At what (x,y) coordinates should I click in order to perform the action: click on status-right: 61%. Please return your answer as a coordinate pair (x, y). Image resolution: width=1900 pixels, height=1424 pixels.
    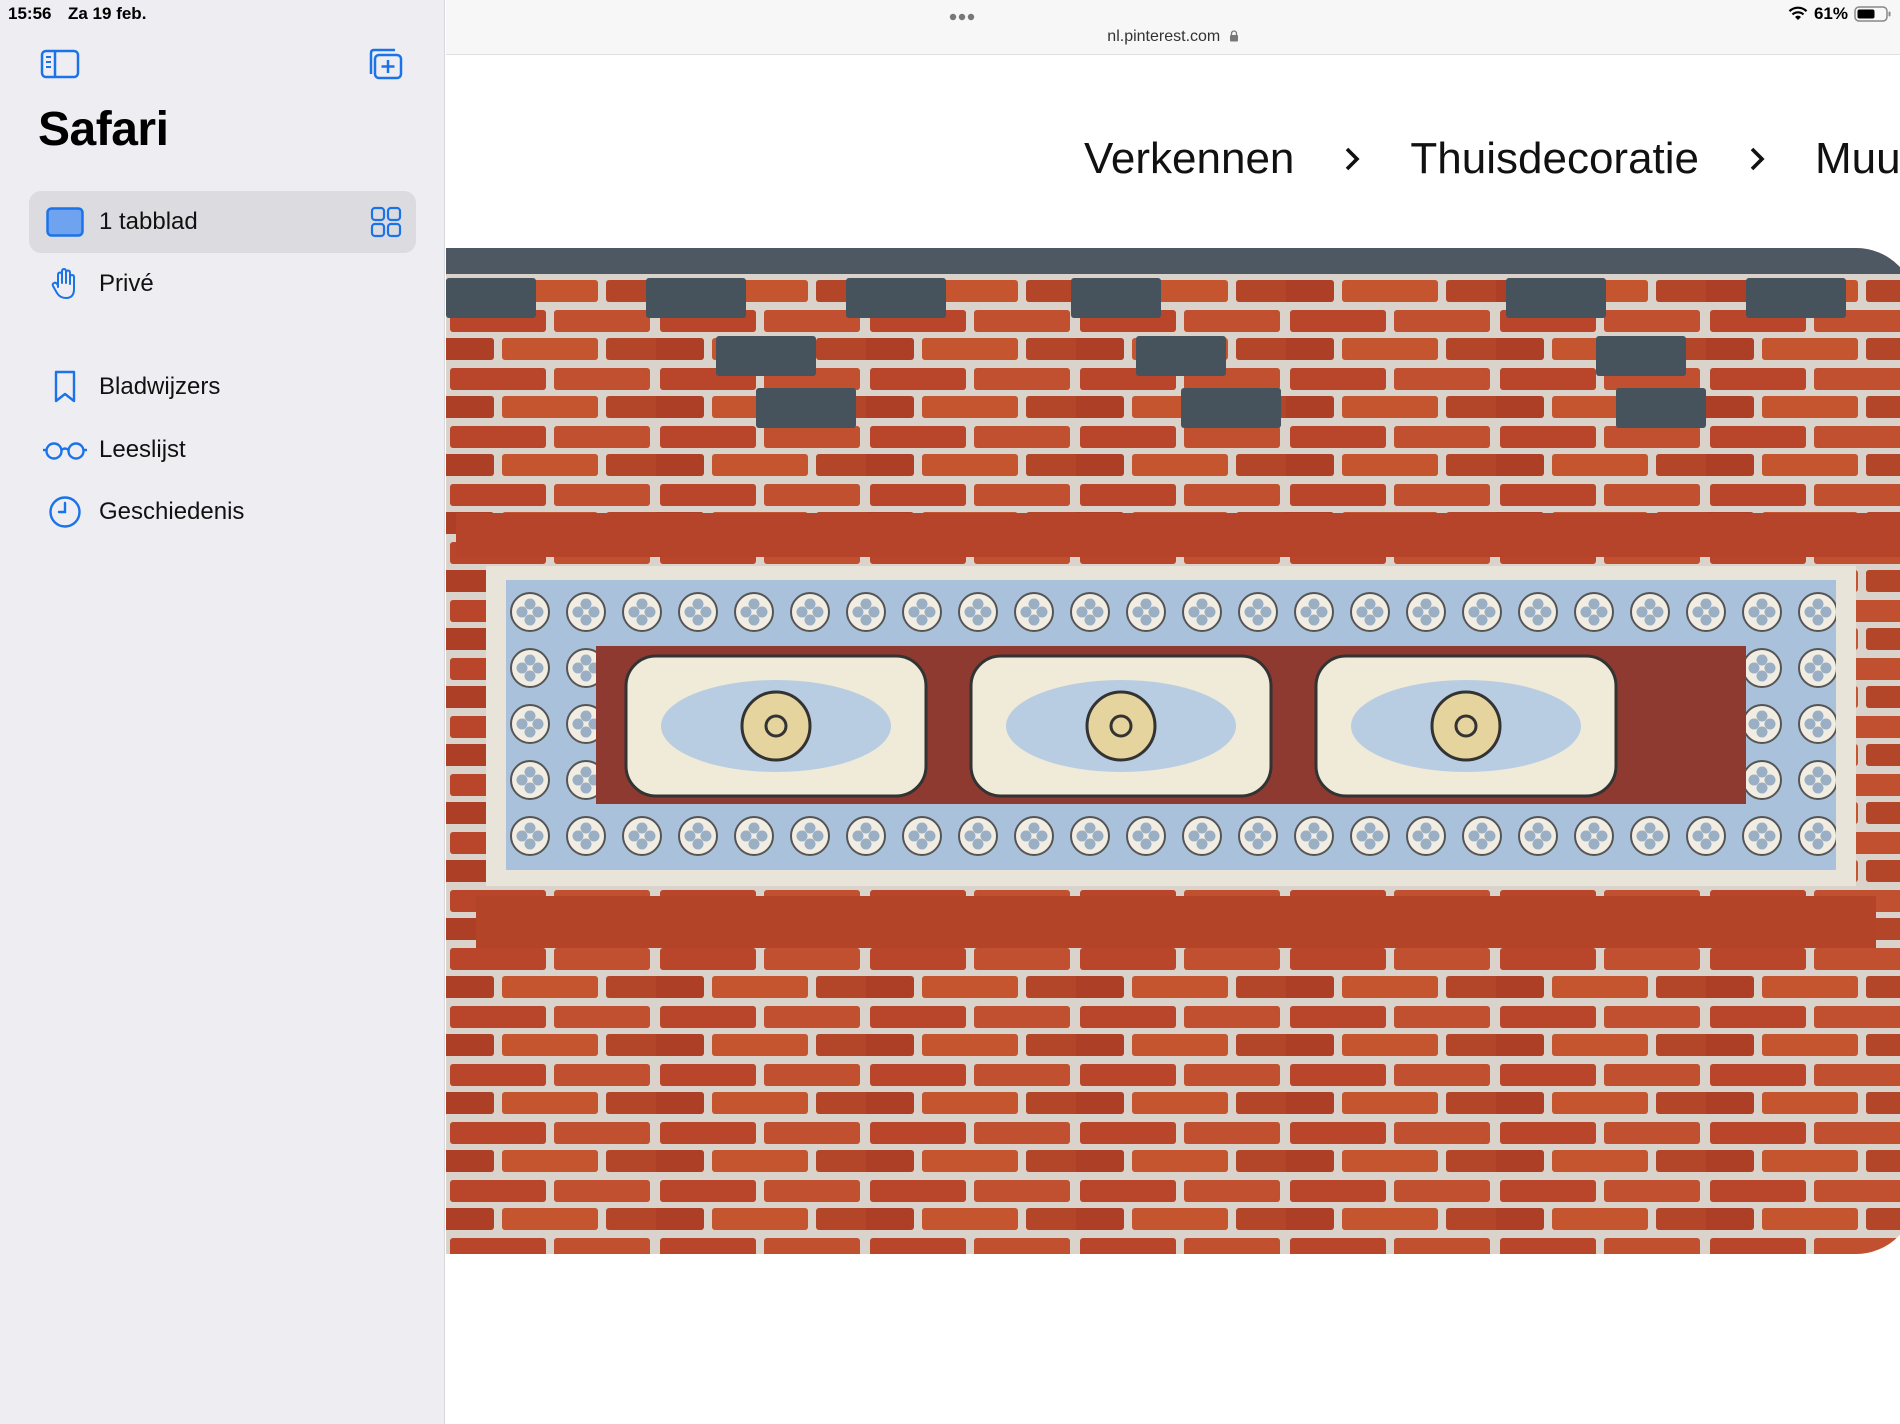
    Looking at the image, I should click on (1840, 14).